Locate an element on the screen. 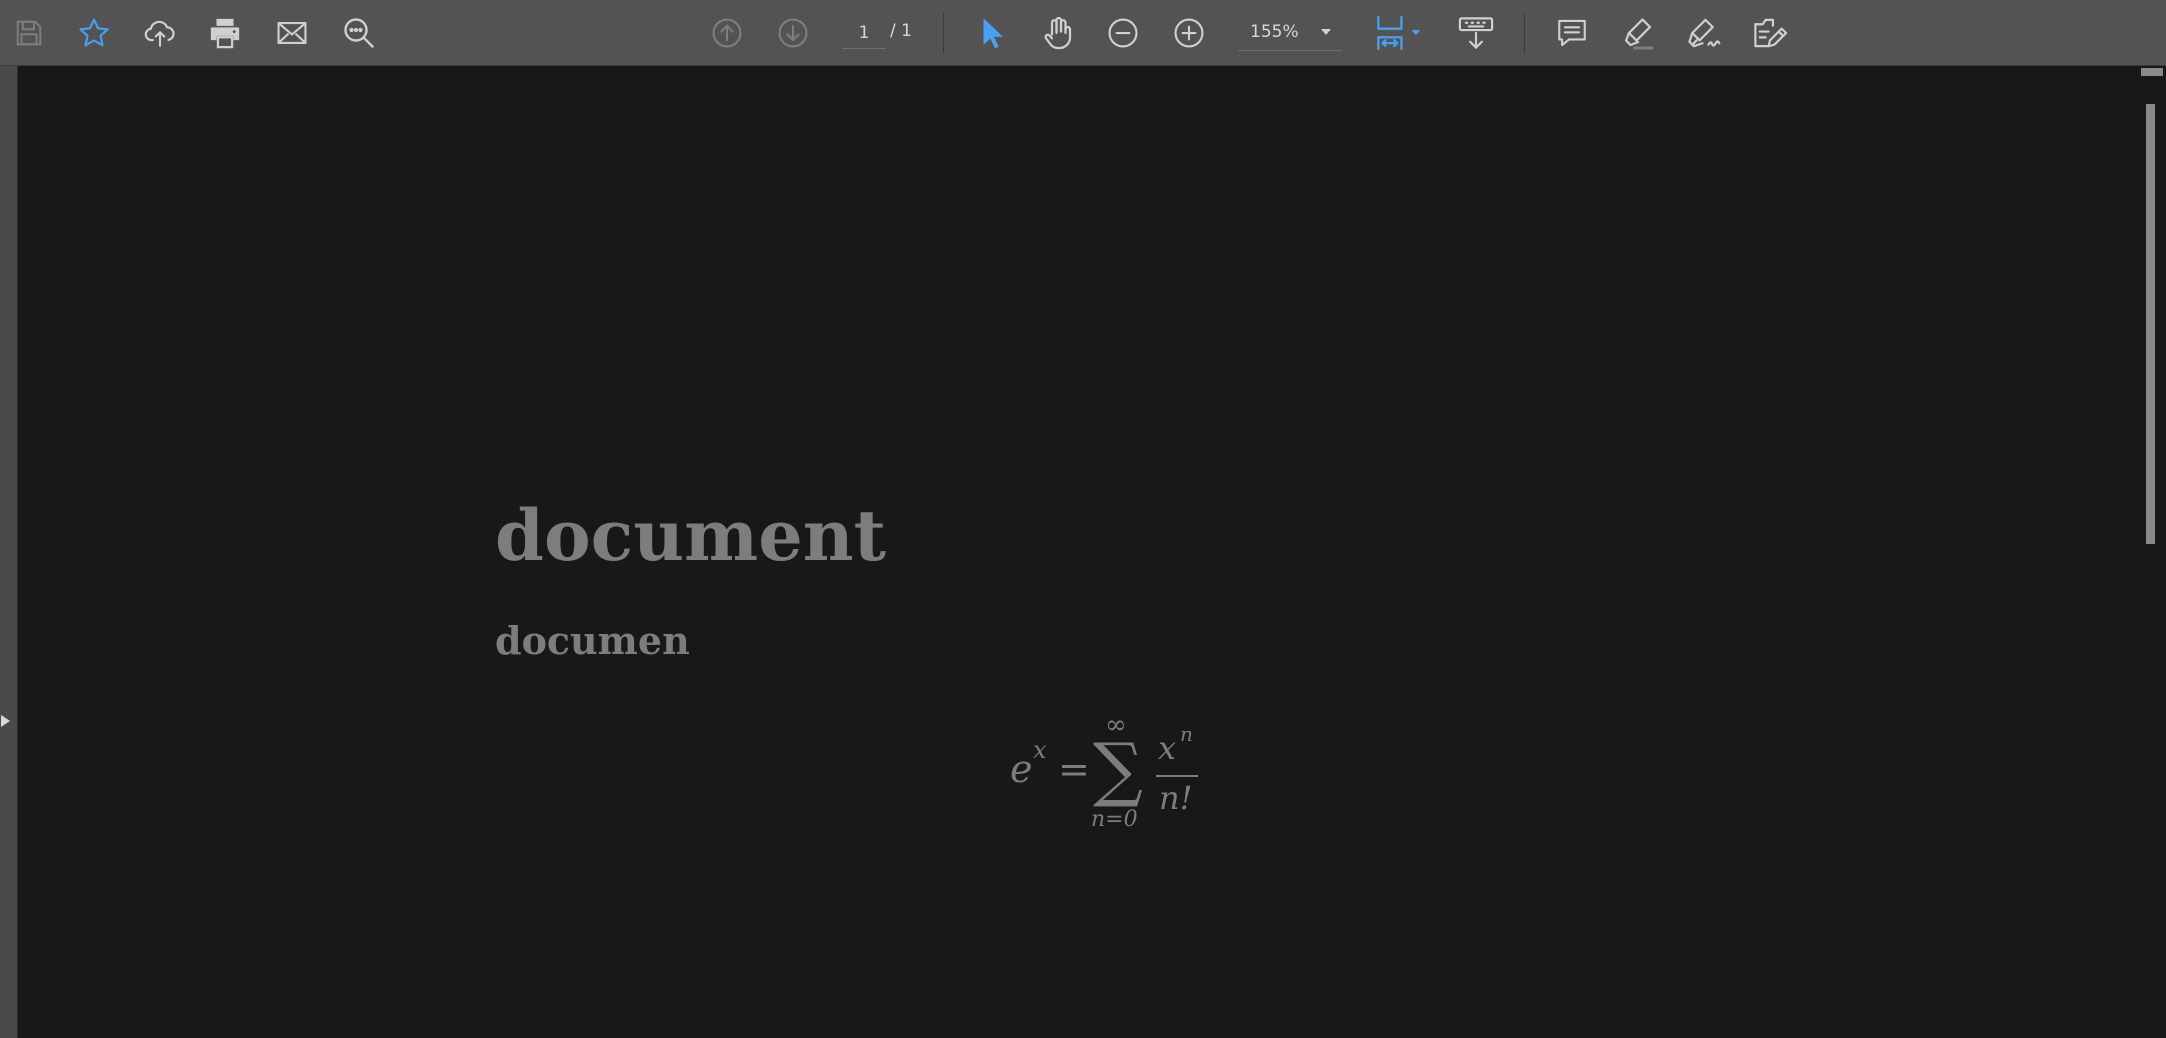 The image size is (2166, 1038). formula-lhs-base: e is located at coordinates (1021, 769).